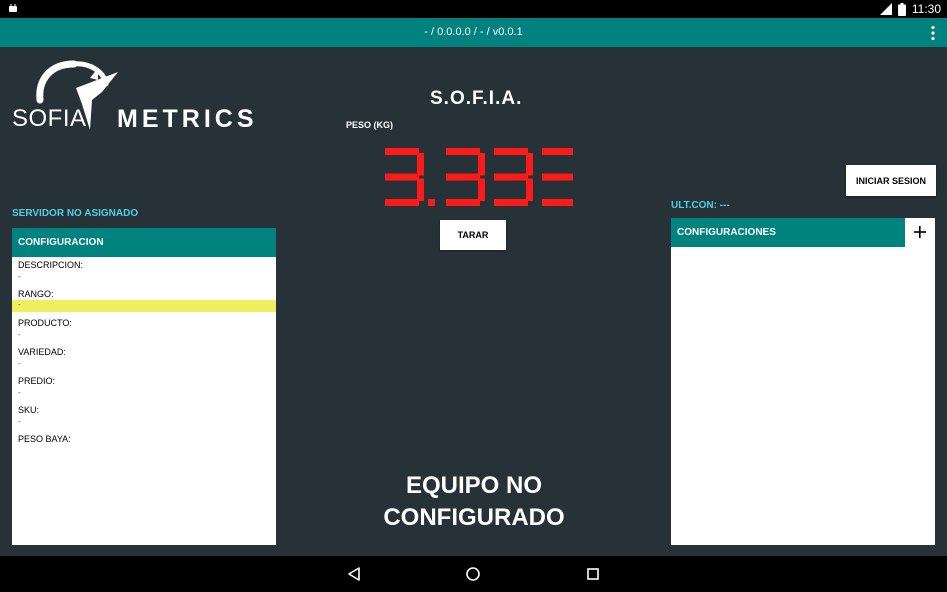  What do you see at coordinates (473, 235) in the screenshot?
I see `tare-button: TARAR` at bounding box center [473, 235].